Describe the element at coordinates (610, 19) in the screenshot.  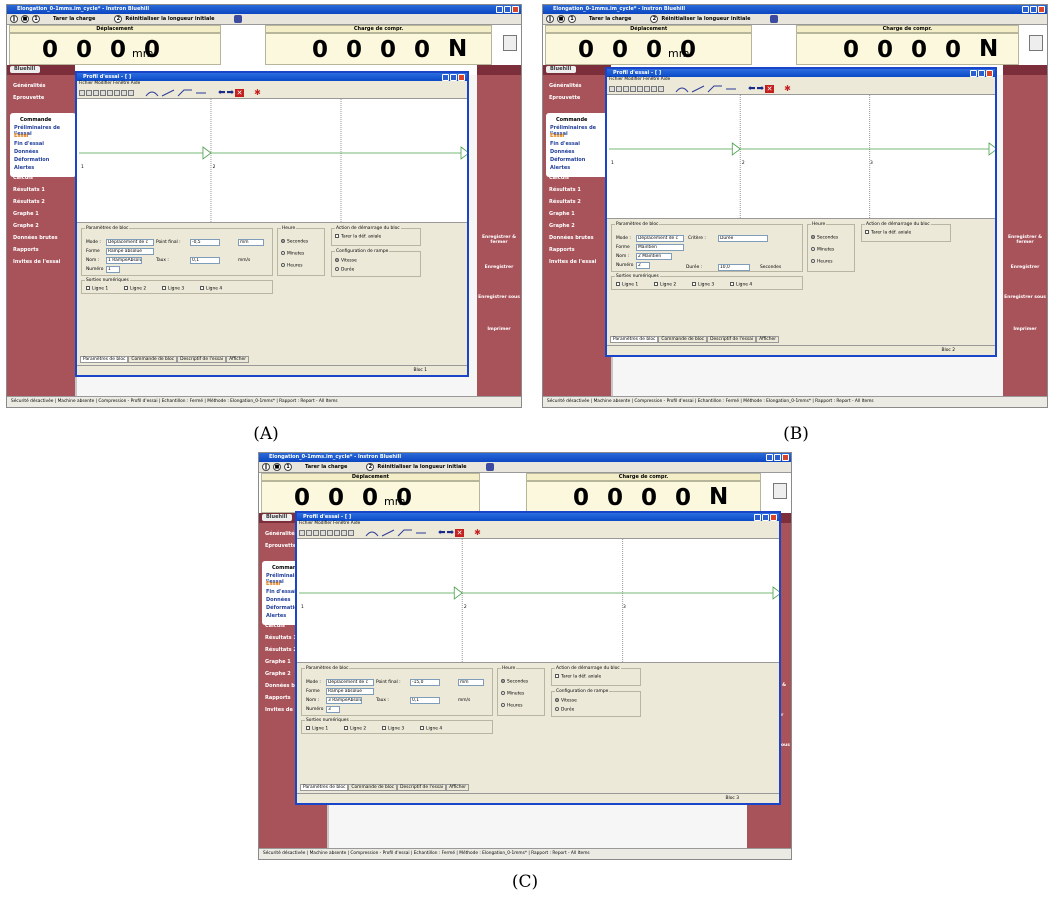
I see `reset-load-button: Tarer la charge` at that location.